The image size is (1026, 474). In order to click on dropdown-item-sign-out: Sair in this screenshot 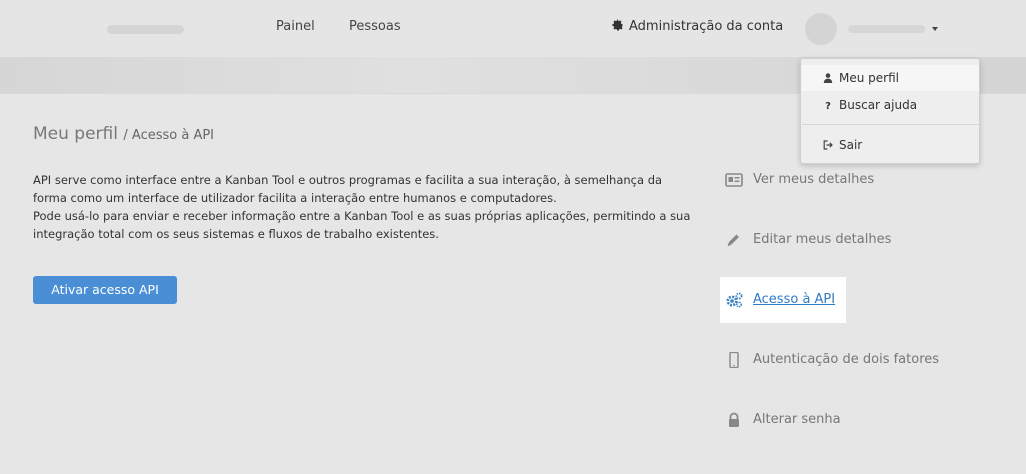, I will do `click(890, 145)`.